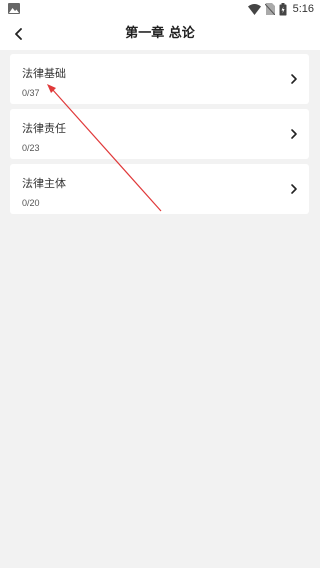 This screenshot has height=568, width=320. What do you see at coordinates (44, 73) in the screenshot?
I see `list-item-title: 法律基础` at bounding box center [44, 73].